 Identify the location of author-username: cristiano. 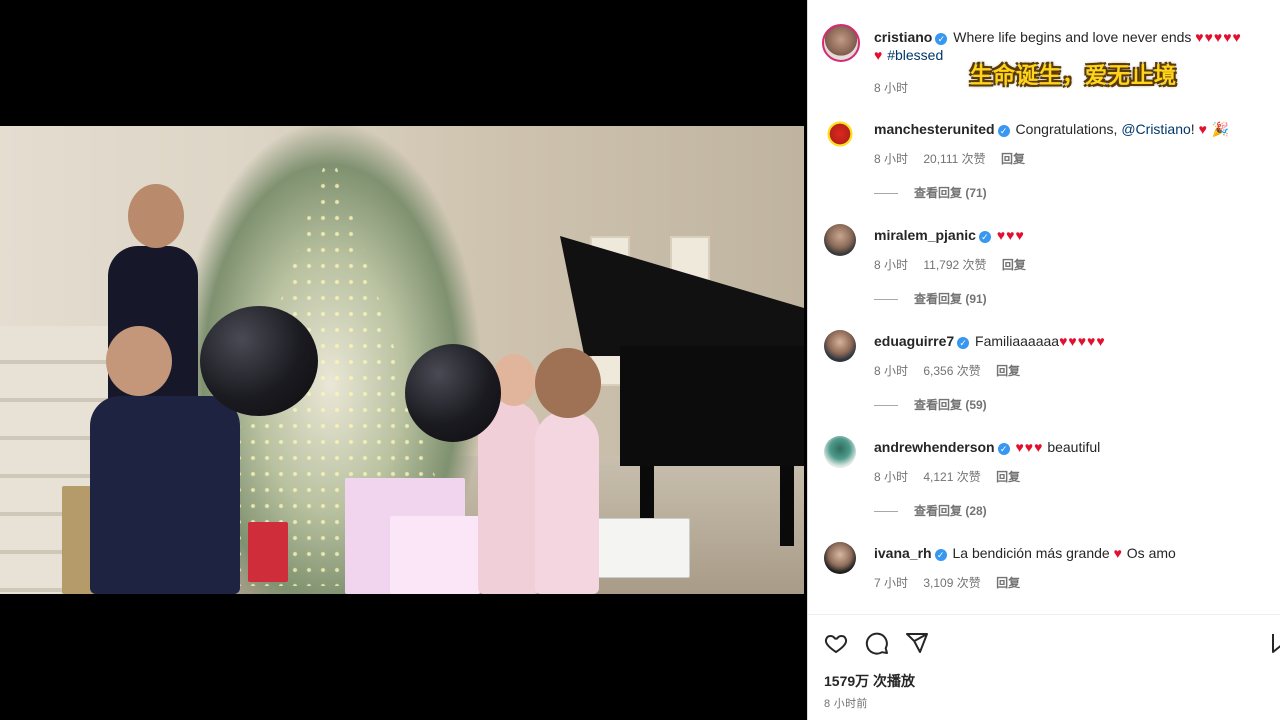
(903, 37).